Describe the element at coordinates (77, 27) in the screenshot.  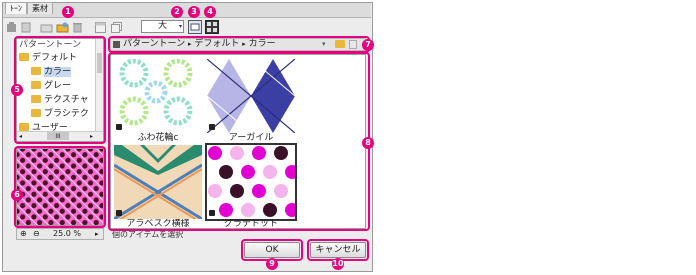
I see `trash-icon` at that location.